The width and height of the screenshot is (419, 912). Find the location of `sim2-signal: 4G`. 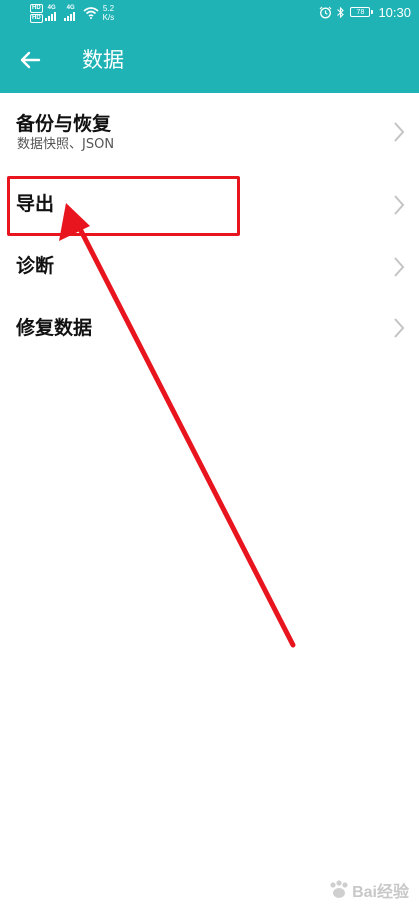

sim2-signal: 4G is located at coordinates (70, 13).